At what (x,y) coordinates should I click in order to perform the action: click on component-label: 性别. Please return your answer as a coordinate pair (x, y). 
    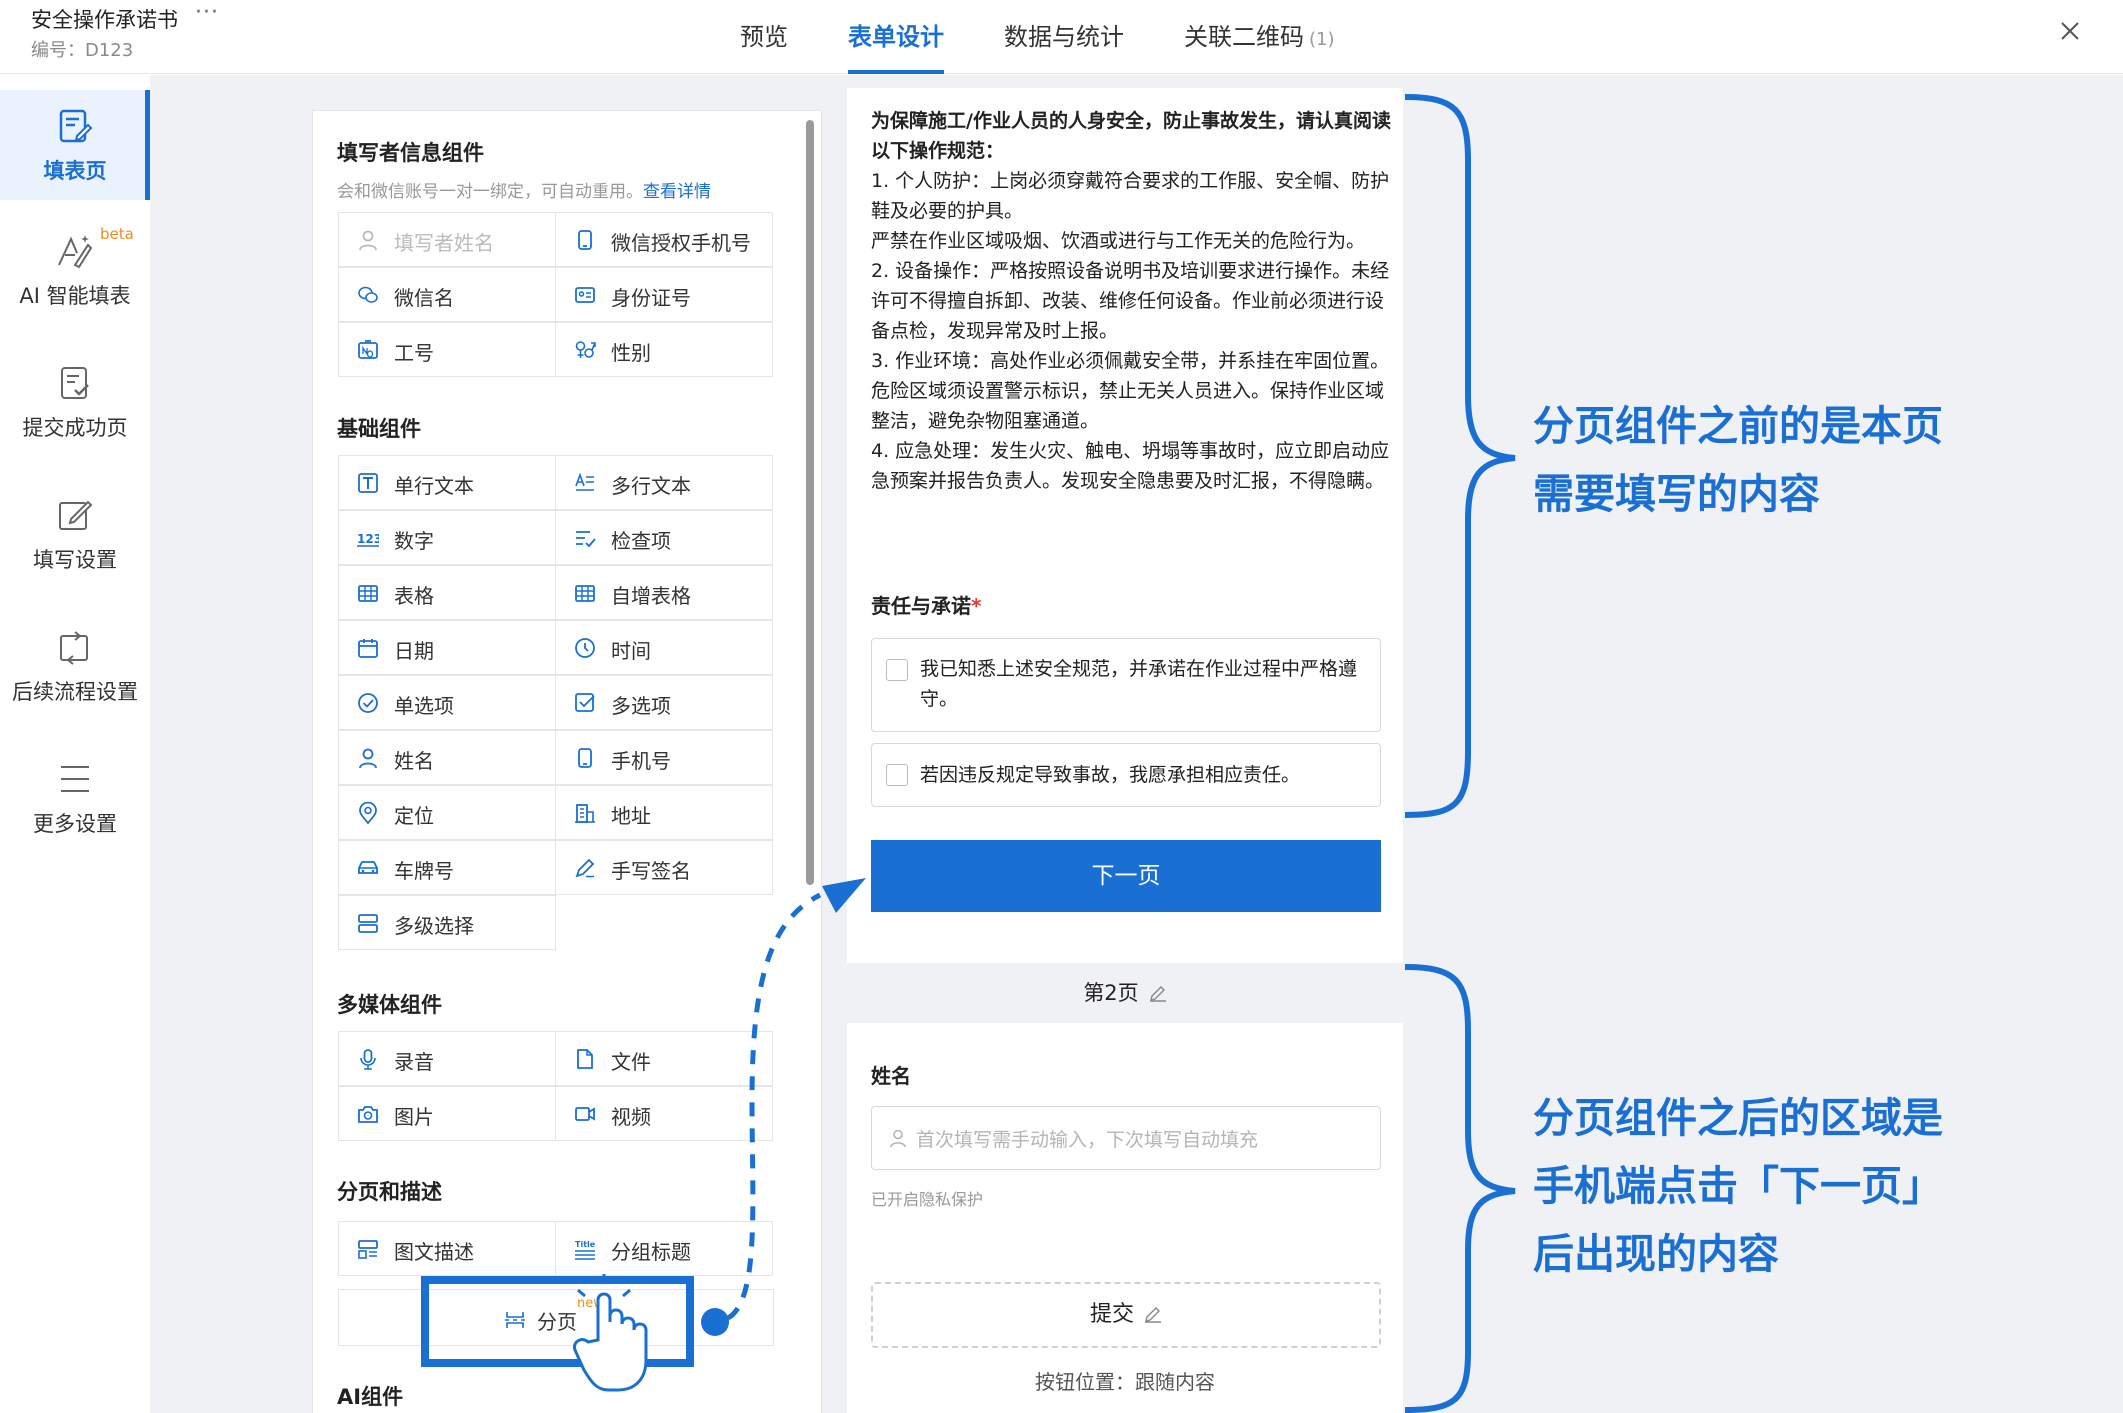
    Looking at the image, I should click on (631, 353).